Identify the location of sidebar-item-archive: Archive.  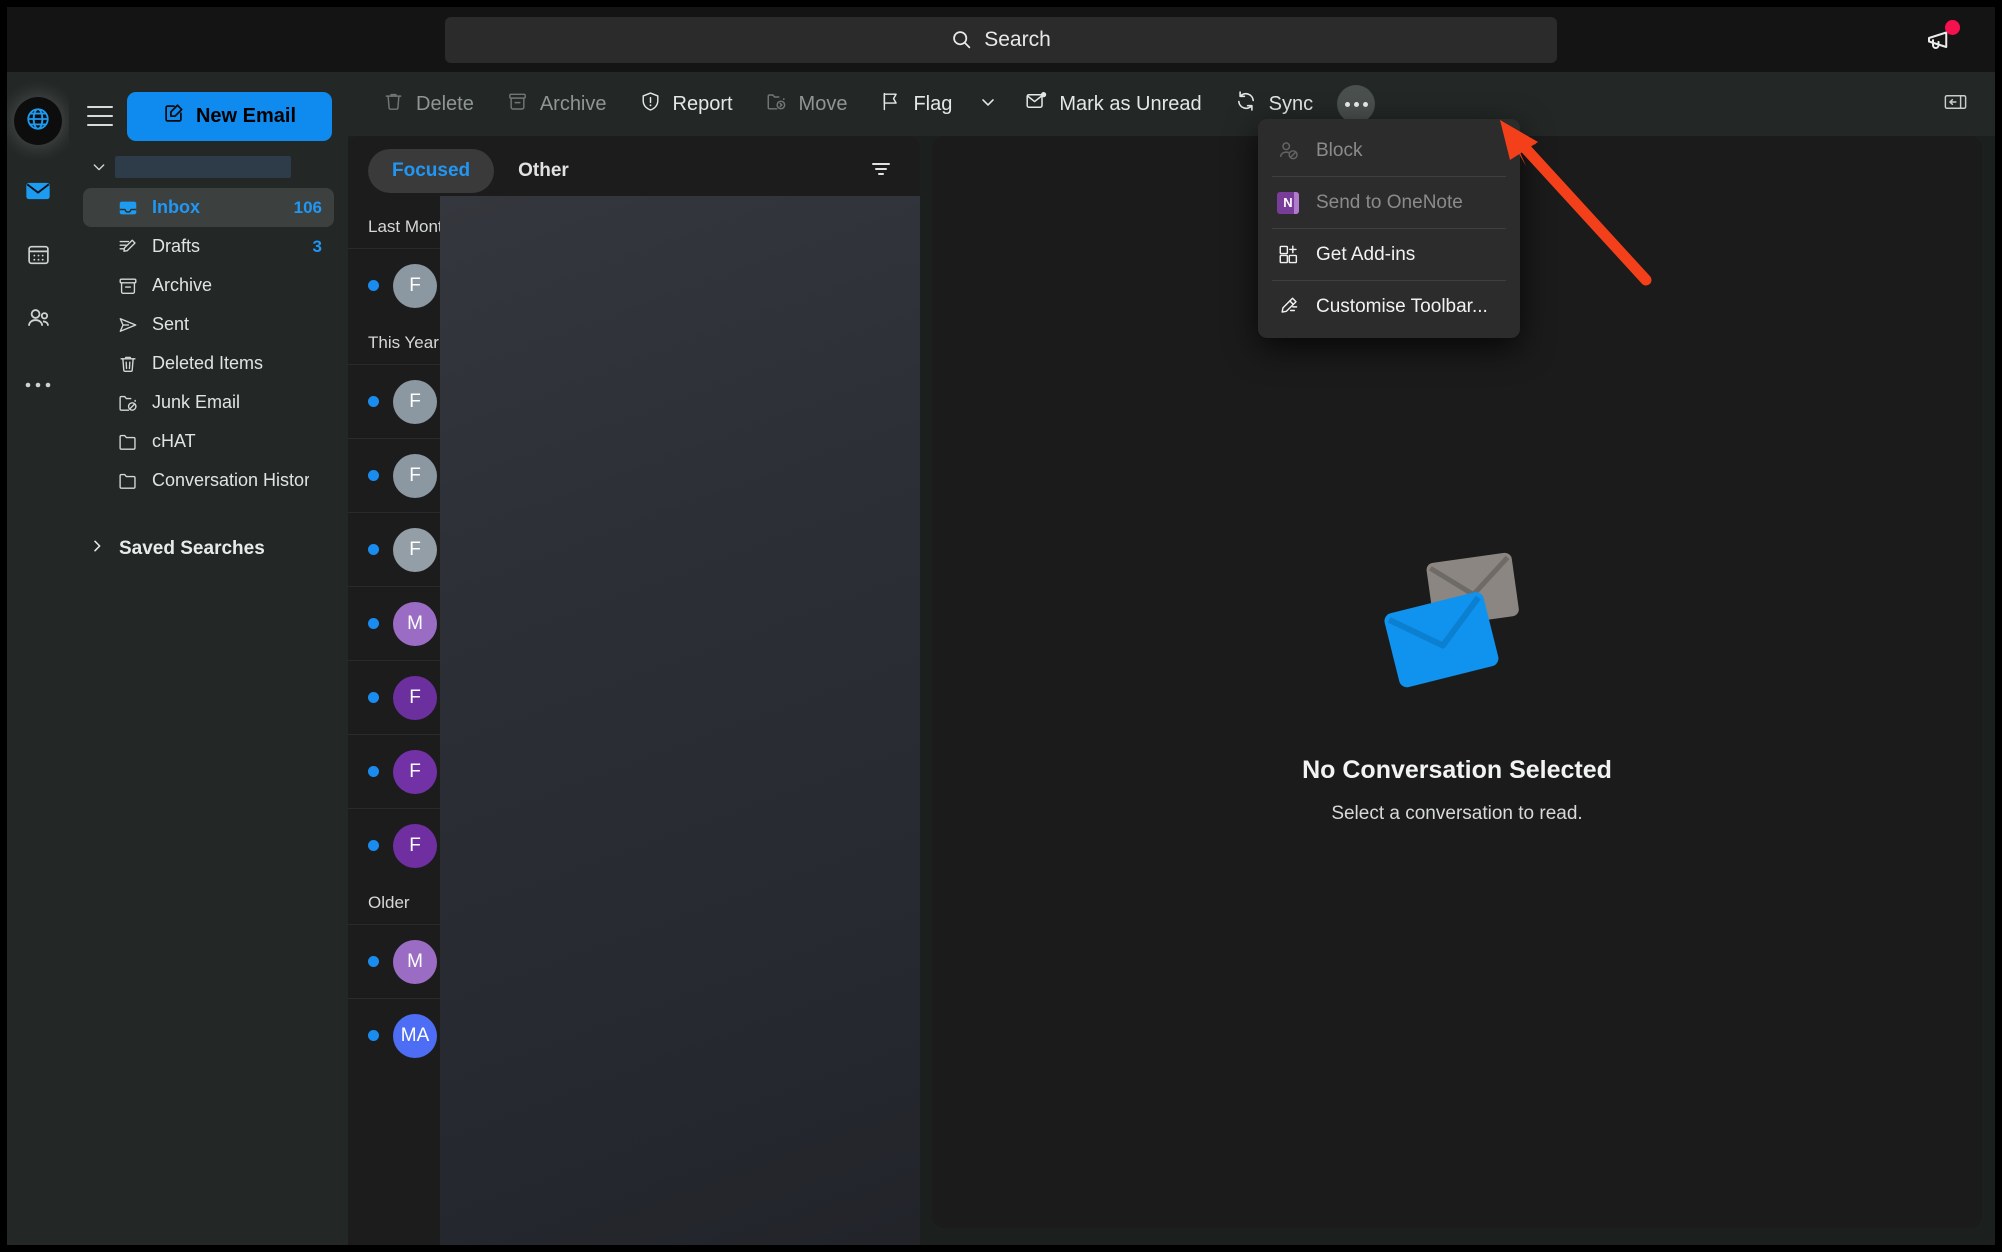
(208, 285).